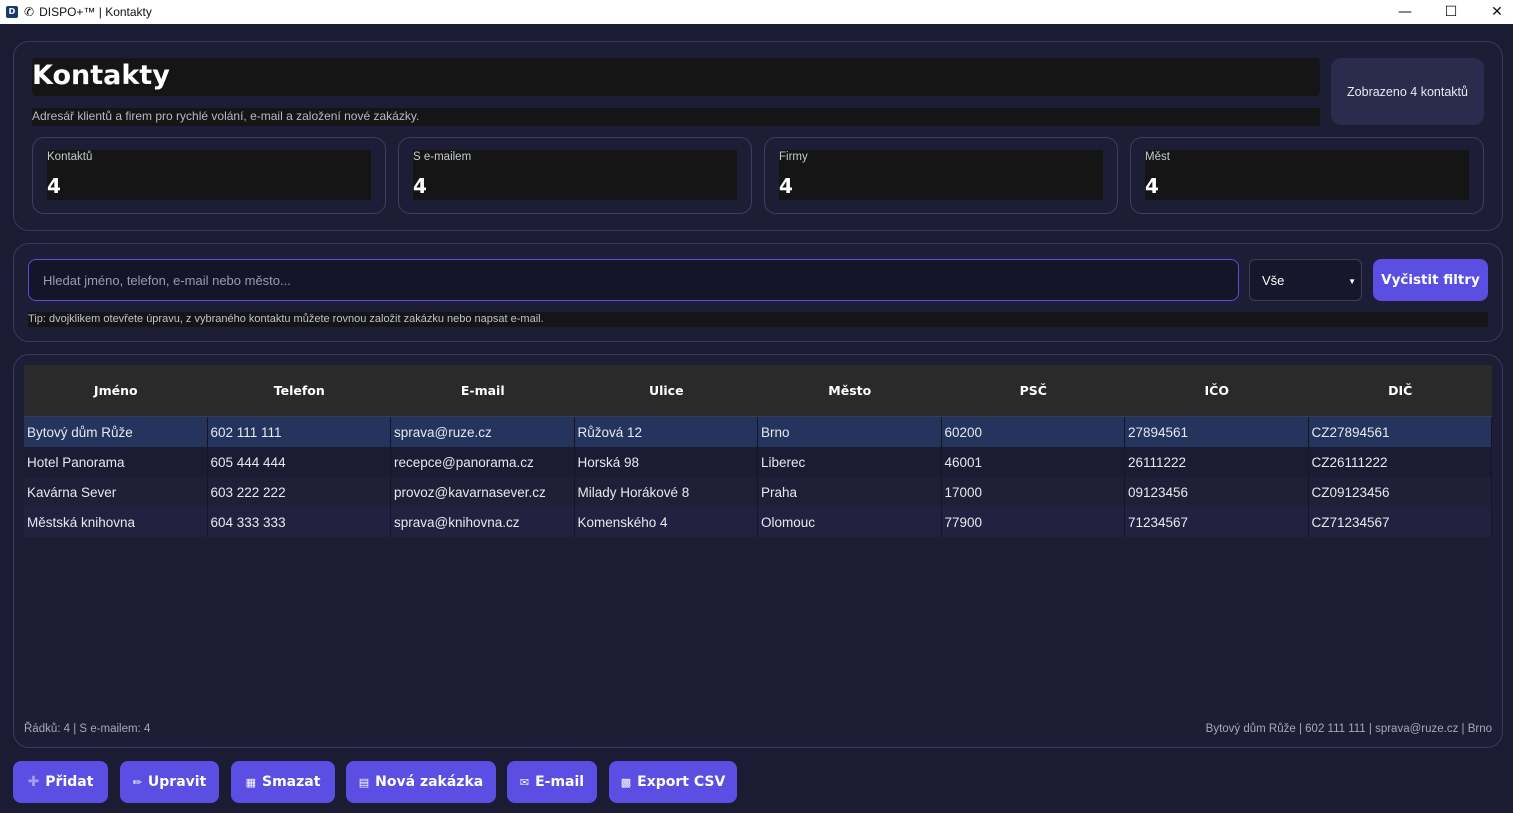  I want to click on phone-icon: ✆, so click(29, 12).